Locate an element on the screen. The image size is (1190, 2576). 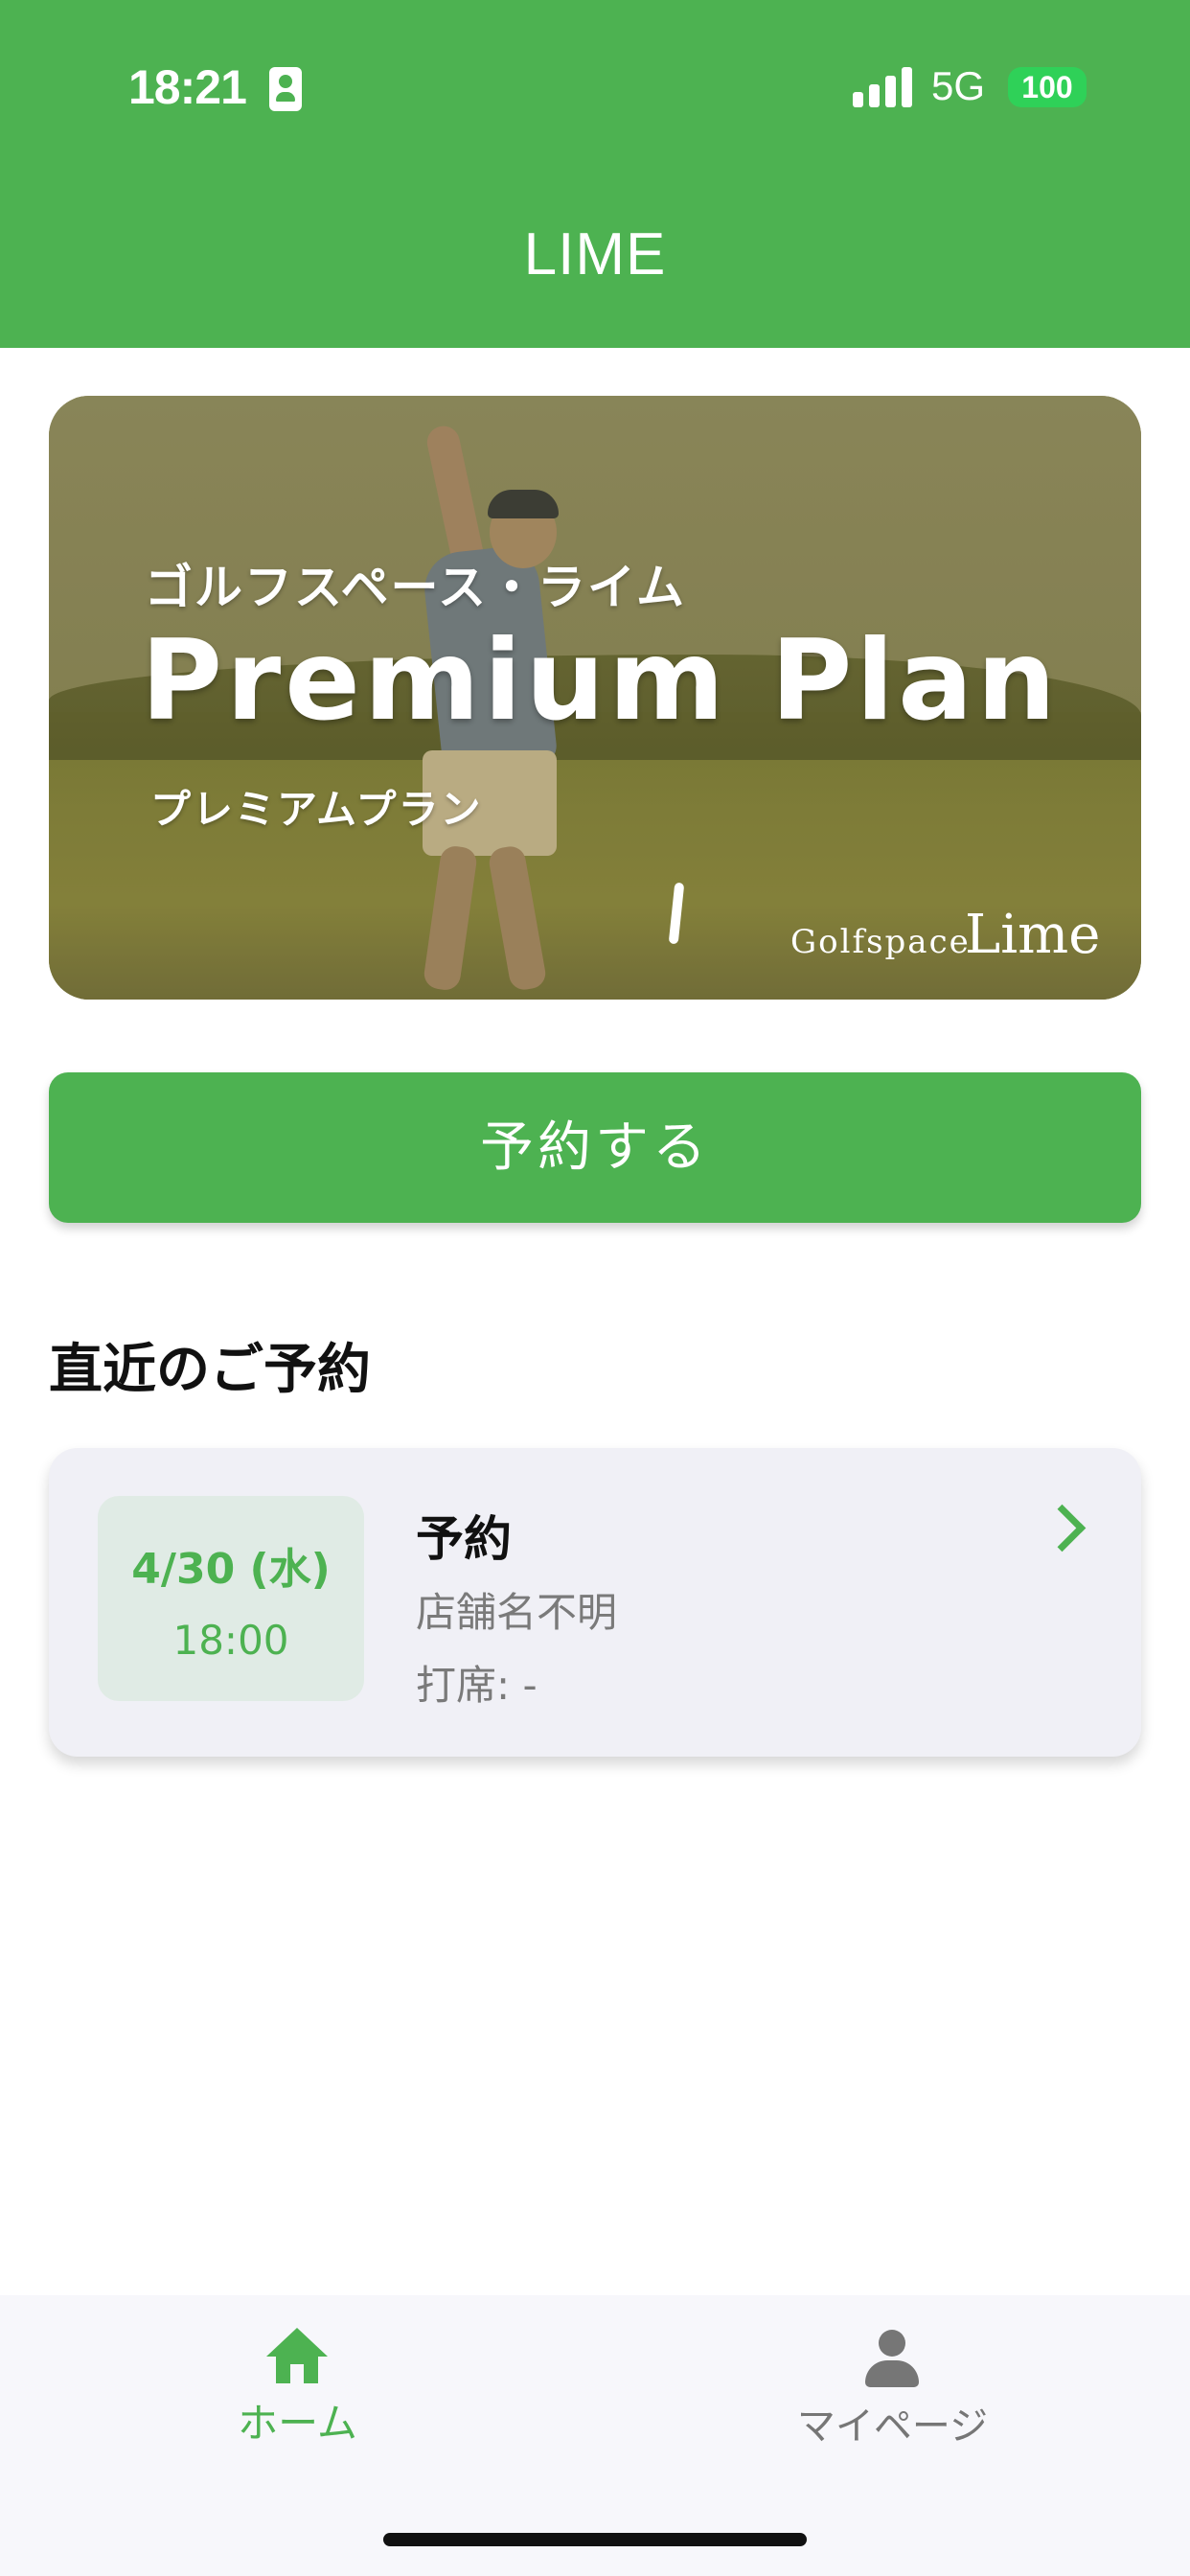
app-header: 18:21 5G 100 LIME is located at coordinates (595, 174).